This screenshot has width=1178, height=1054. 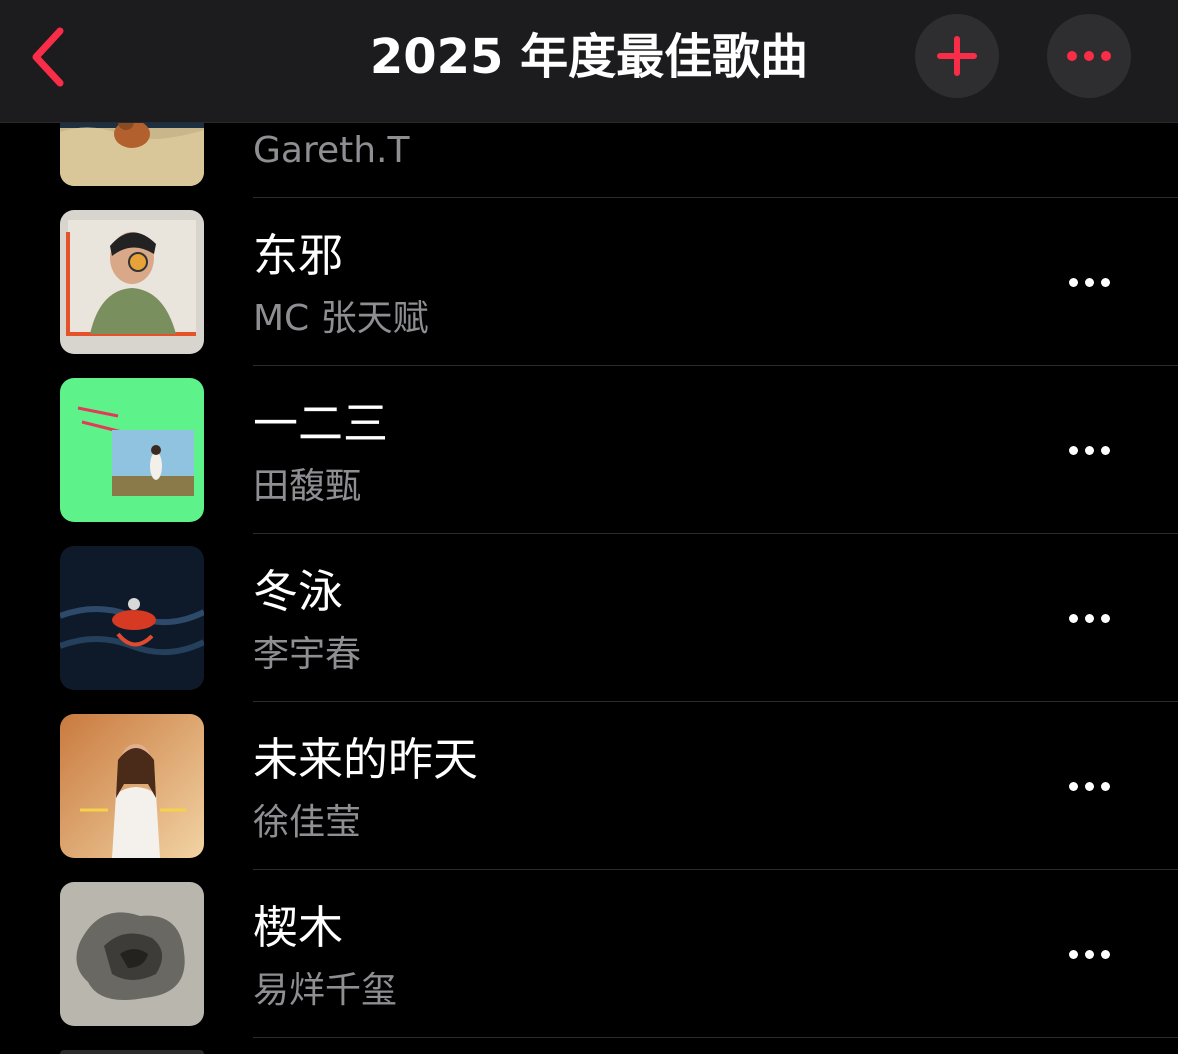 What do you see at coordinates (307, 486) in the screenshot?
I see `song-artist: 田馥甄` at bounding box center [307, 486].